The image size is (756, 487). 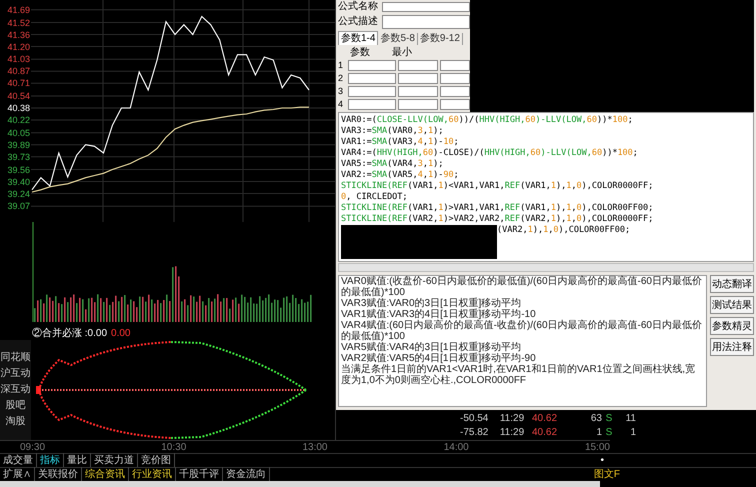 I want to click on dialog-button: 测试结果, so click(x=732, y=305).